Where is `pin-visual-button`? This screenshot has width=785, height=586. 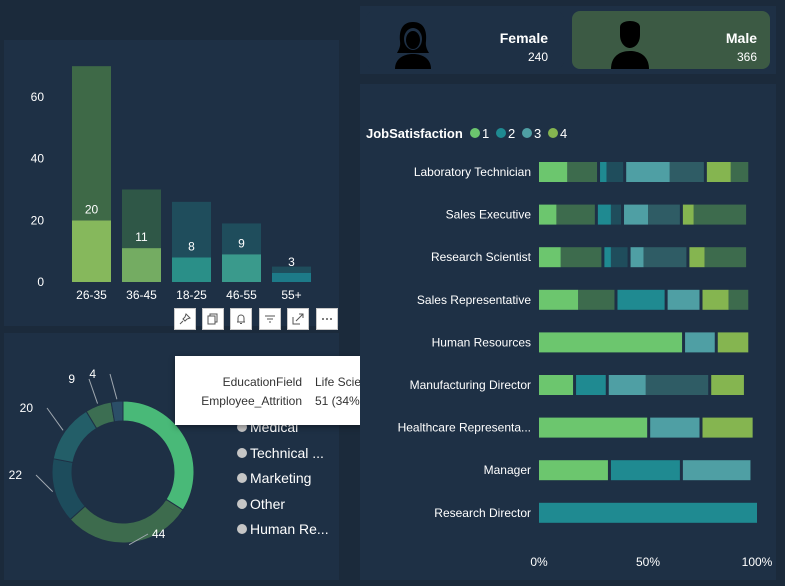
pin-visual-button is located at coordinates (185, 319).